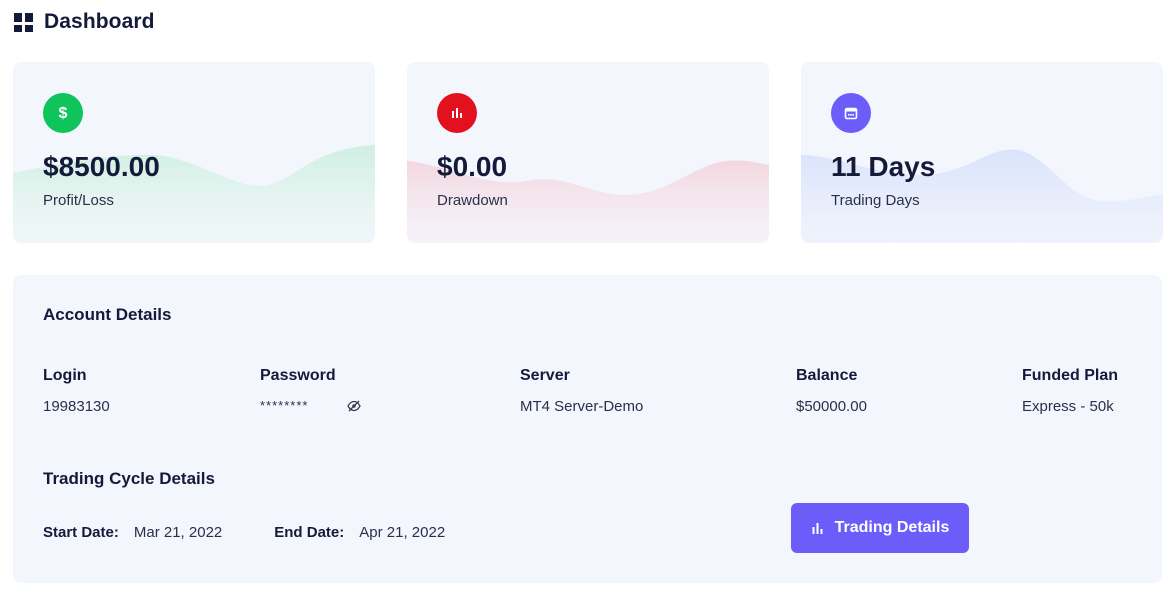  Describe the element at coordinates (982, 152) in the screenshot. I see `trading-days-card: 11 Days Trading Days` at that location.